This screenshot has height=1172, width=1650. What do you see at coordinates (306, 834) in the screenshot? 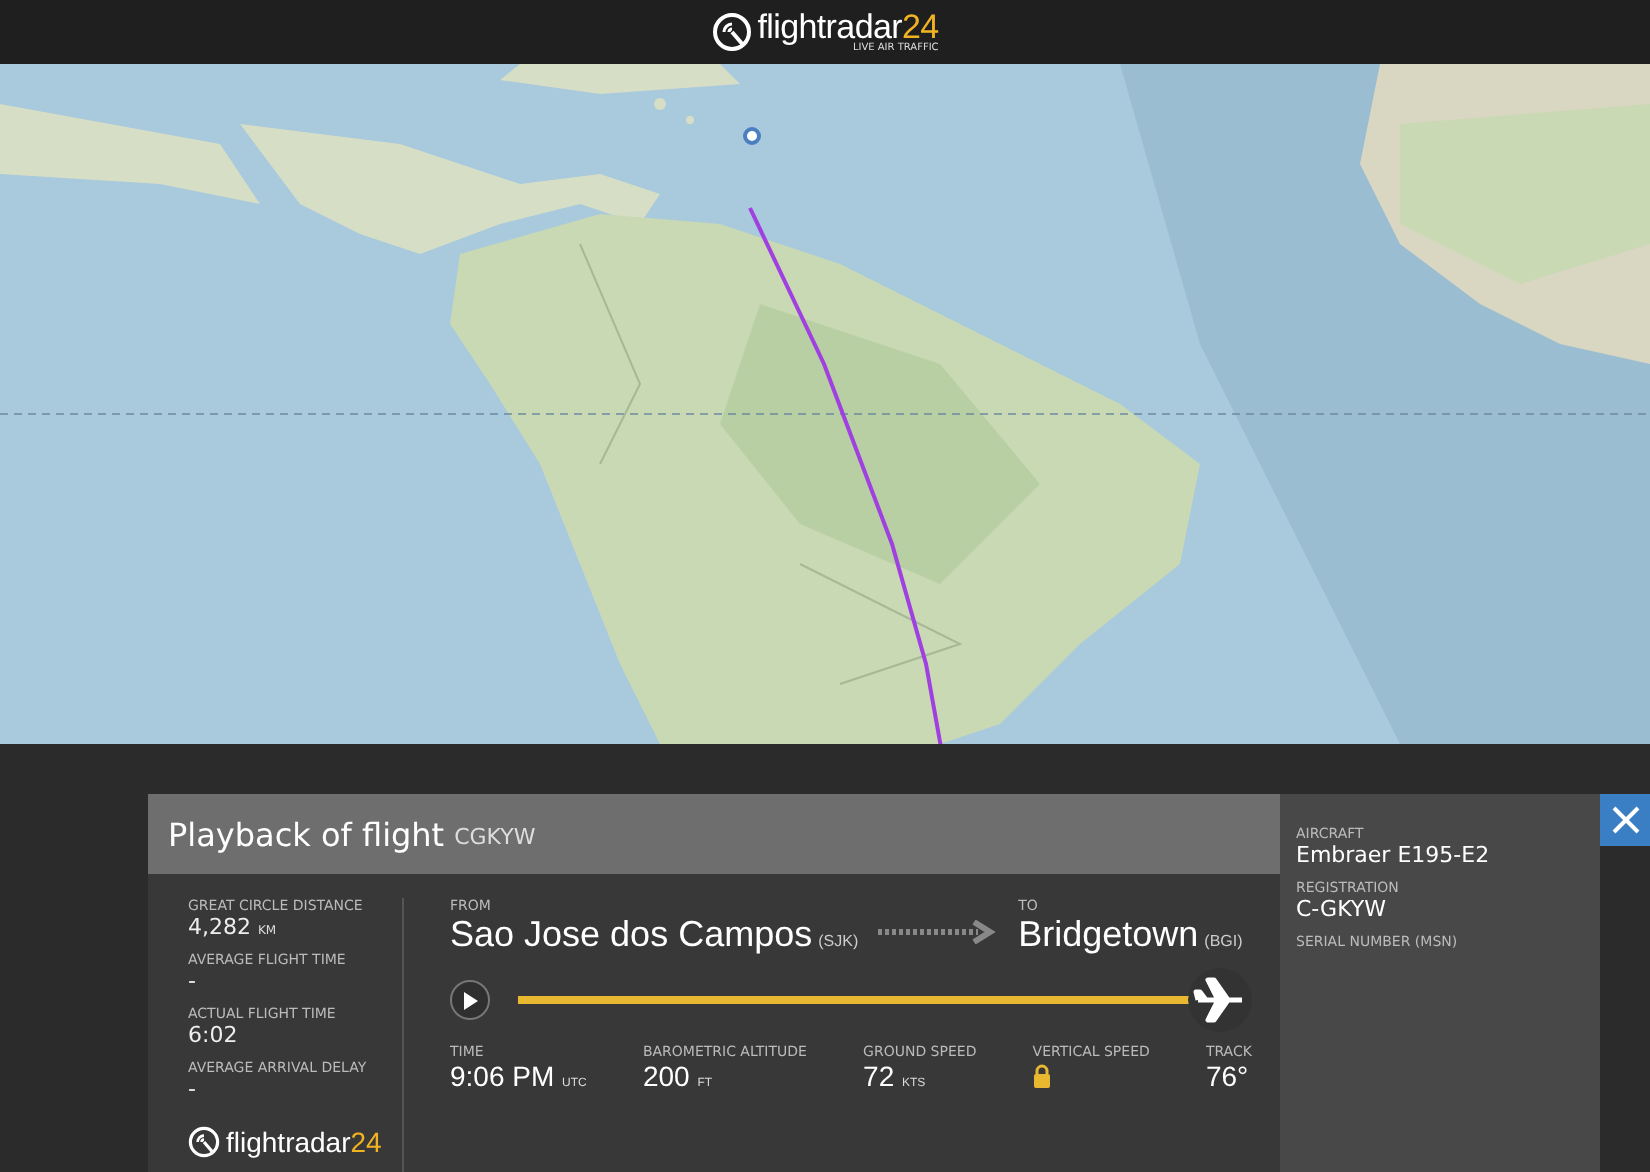
I see `panel-title: Playback of flight` at bounding box center [306, 834].